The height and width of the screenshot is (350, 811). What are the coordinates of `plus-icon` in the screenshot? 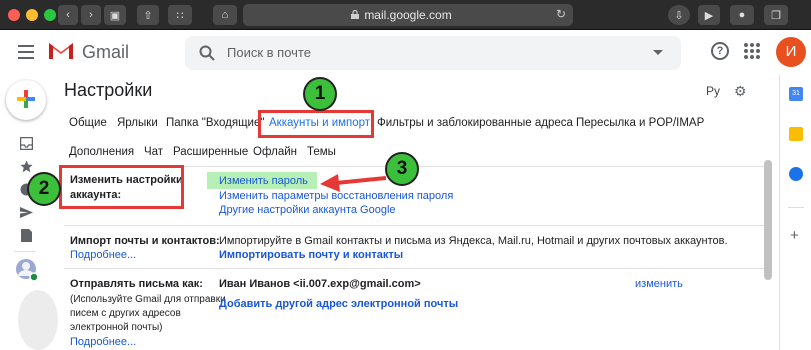 It's located at (26, 99).